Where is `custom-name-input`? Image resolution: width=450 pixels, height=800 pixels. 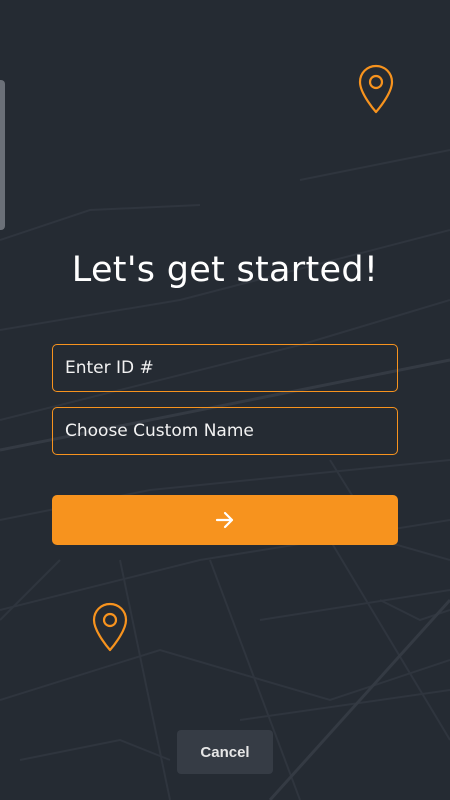 custom-name-input is located at coordinates (225, 431).